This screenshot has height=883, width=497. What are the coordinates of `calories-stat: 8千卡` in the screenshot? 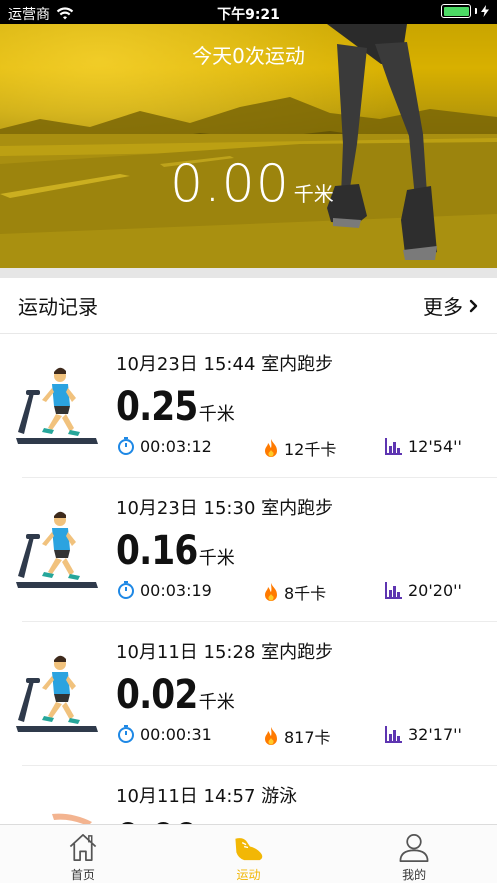 It's located at (294, 592).